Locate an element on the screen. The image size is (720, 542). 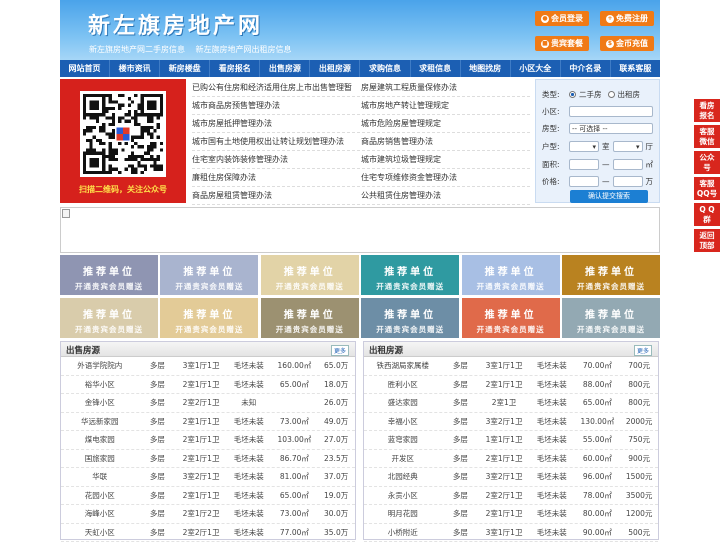
nav-item-10: 中介名录 is located at coordinates (586, 68).